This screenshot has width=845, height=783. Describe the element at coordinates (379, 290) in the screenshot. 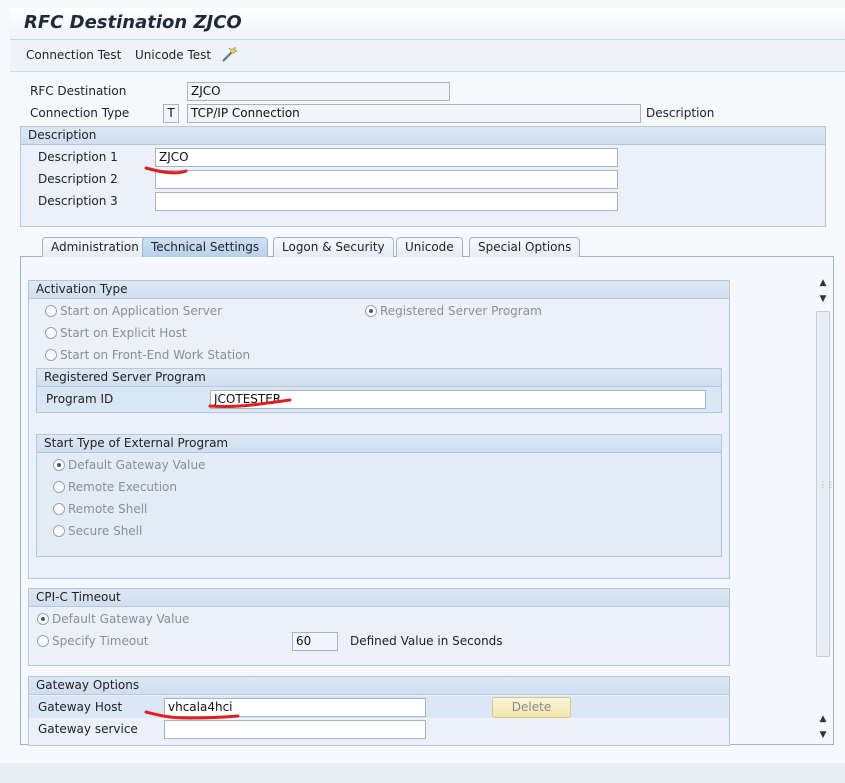

I see `activation-type-title: Activation Type` at that location.